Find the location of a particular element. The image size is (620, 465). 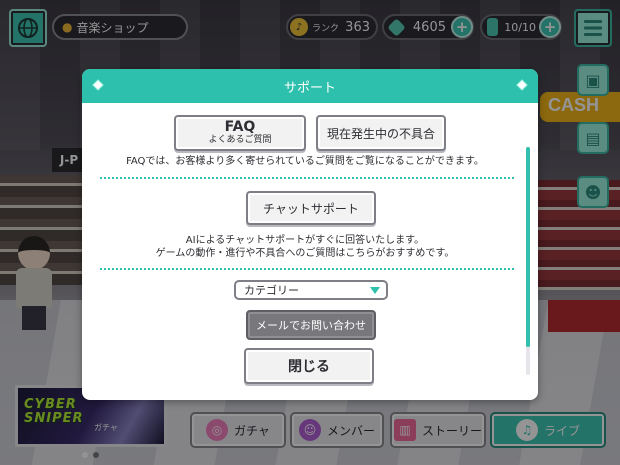

mail-inquiry-button: メールでお問い合わせ is located at coordinates (311, 325).